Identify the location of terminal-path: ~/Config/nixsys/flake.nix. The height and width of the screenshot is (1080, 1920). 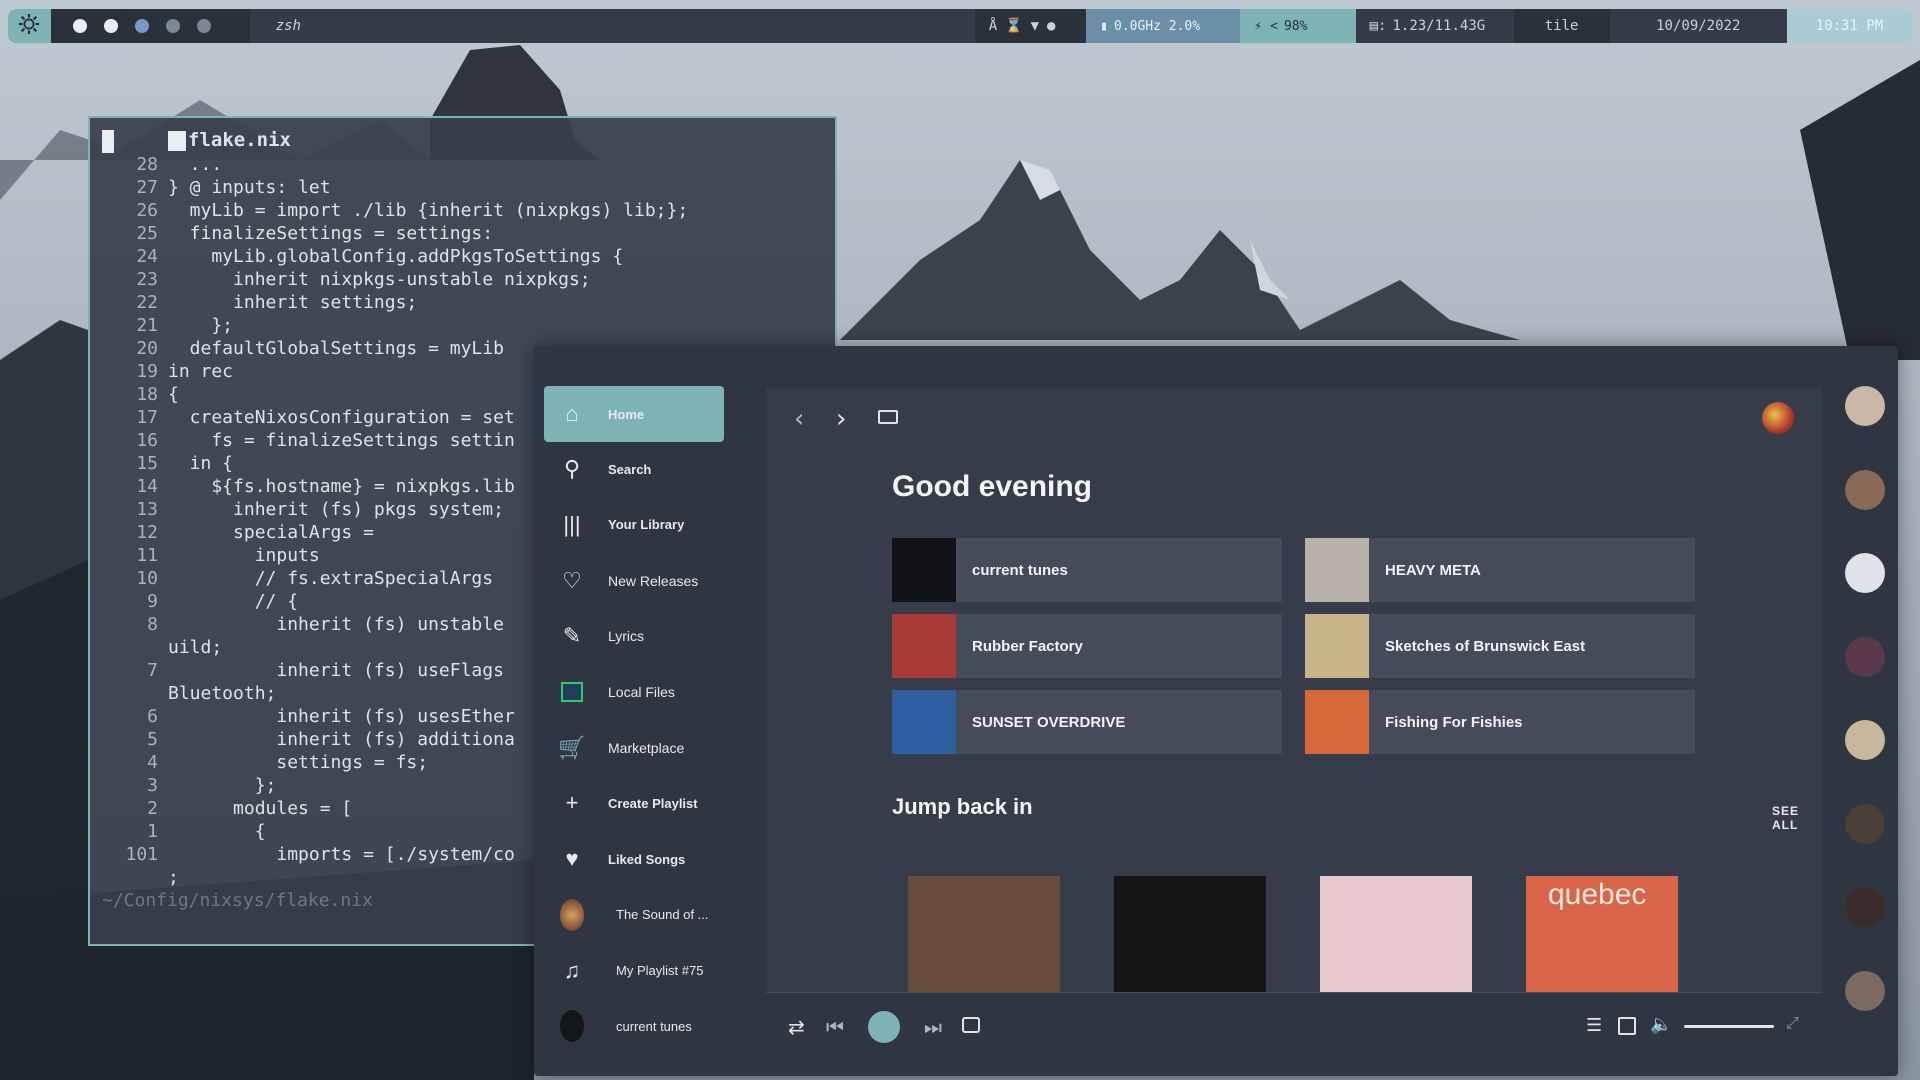
(237, 900).